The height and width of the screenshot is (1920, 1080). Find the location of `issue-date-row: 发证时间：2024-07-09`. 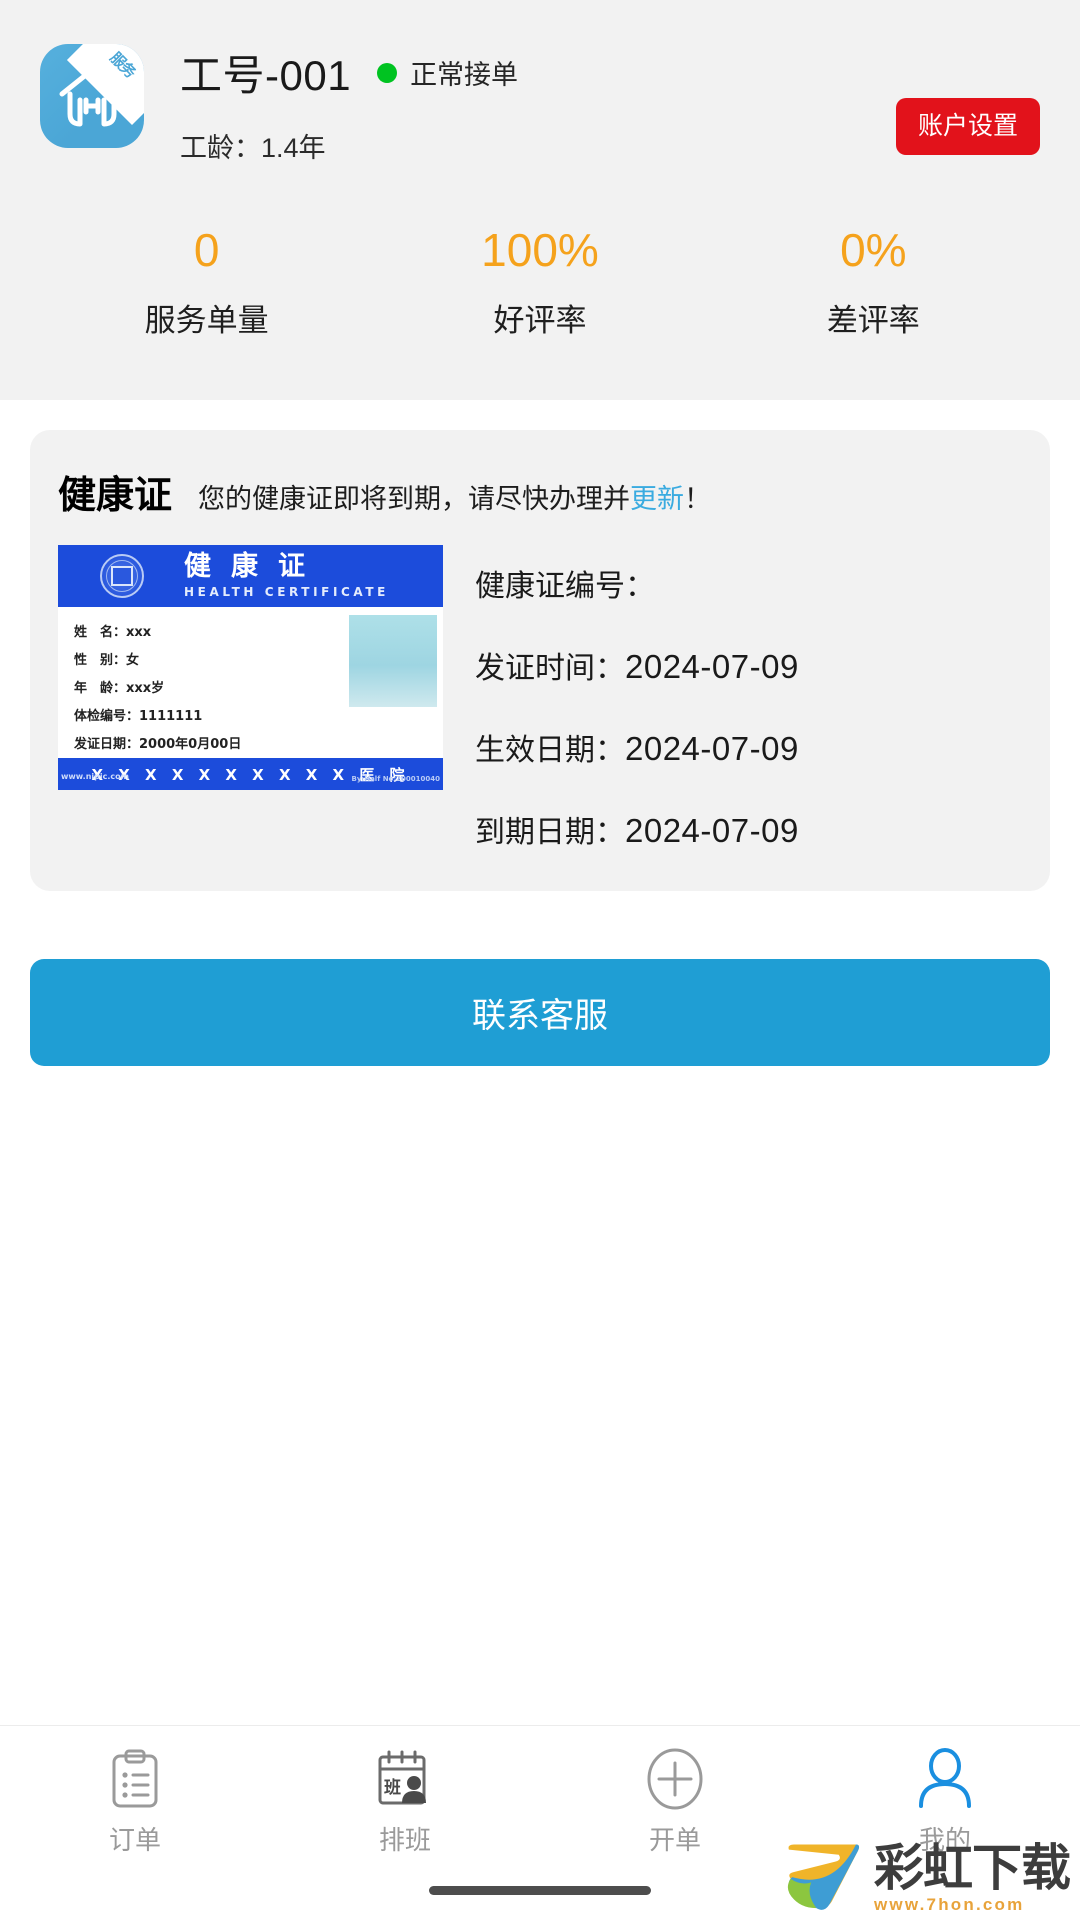

issue-date-row: 发证时间：2024-07-09 is located at coordinates (748, 665).